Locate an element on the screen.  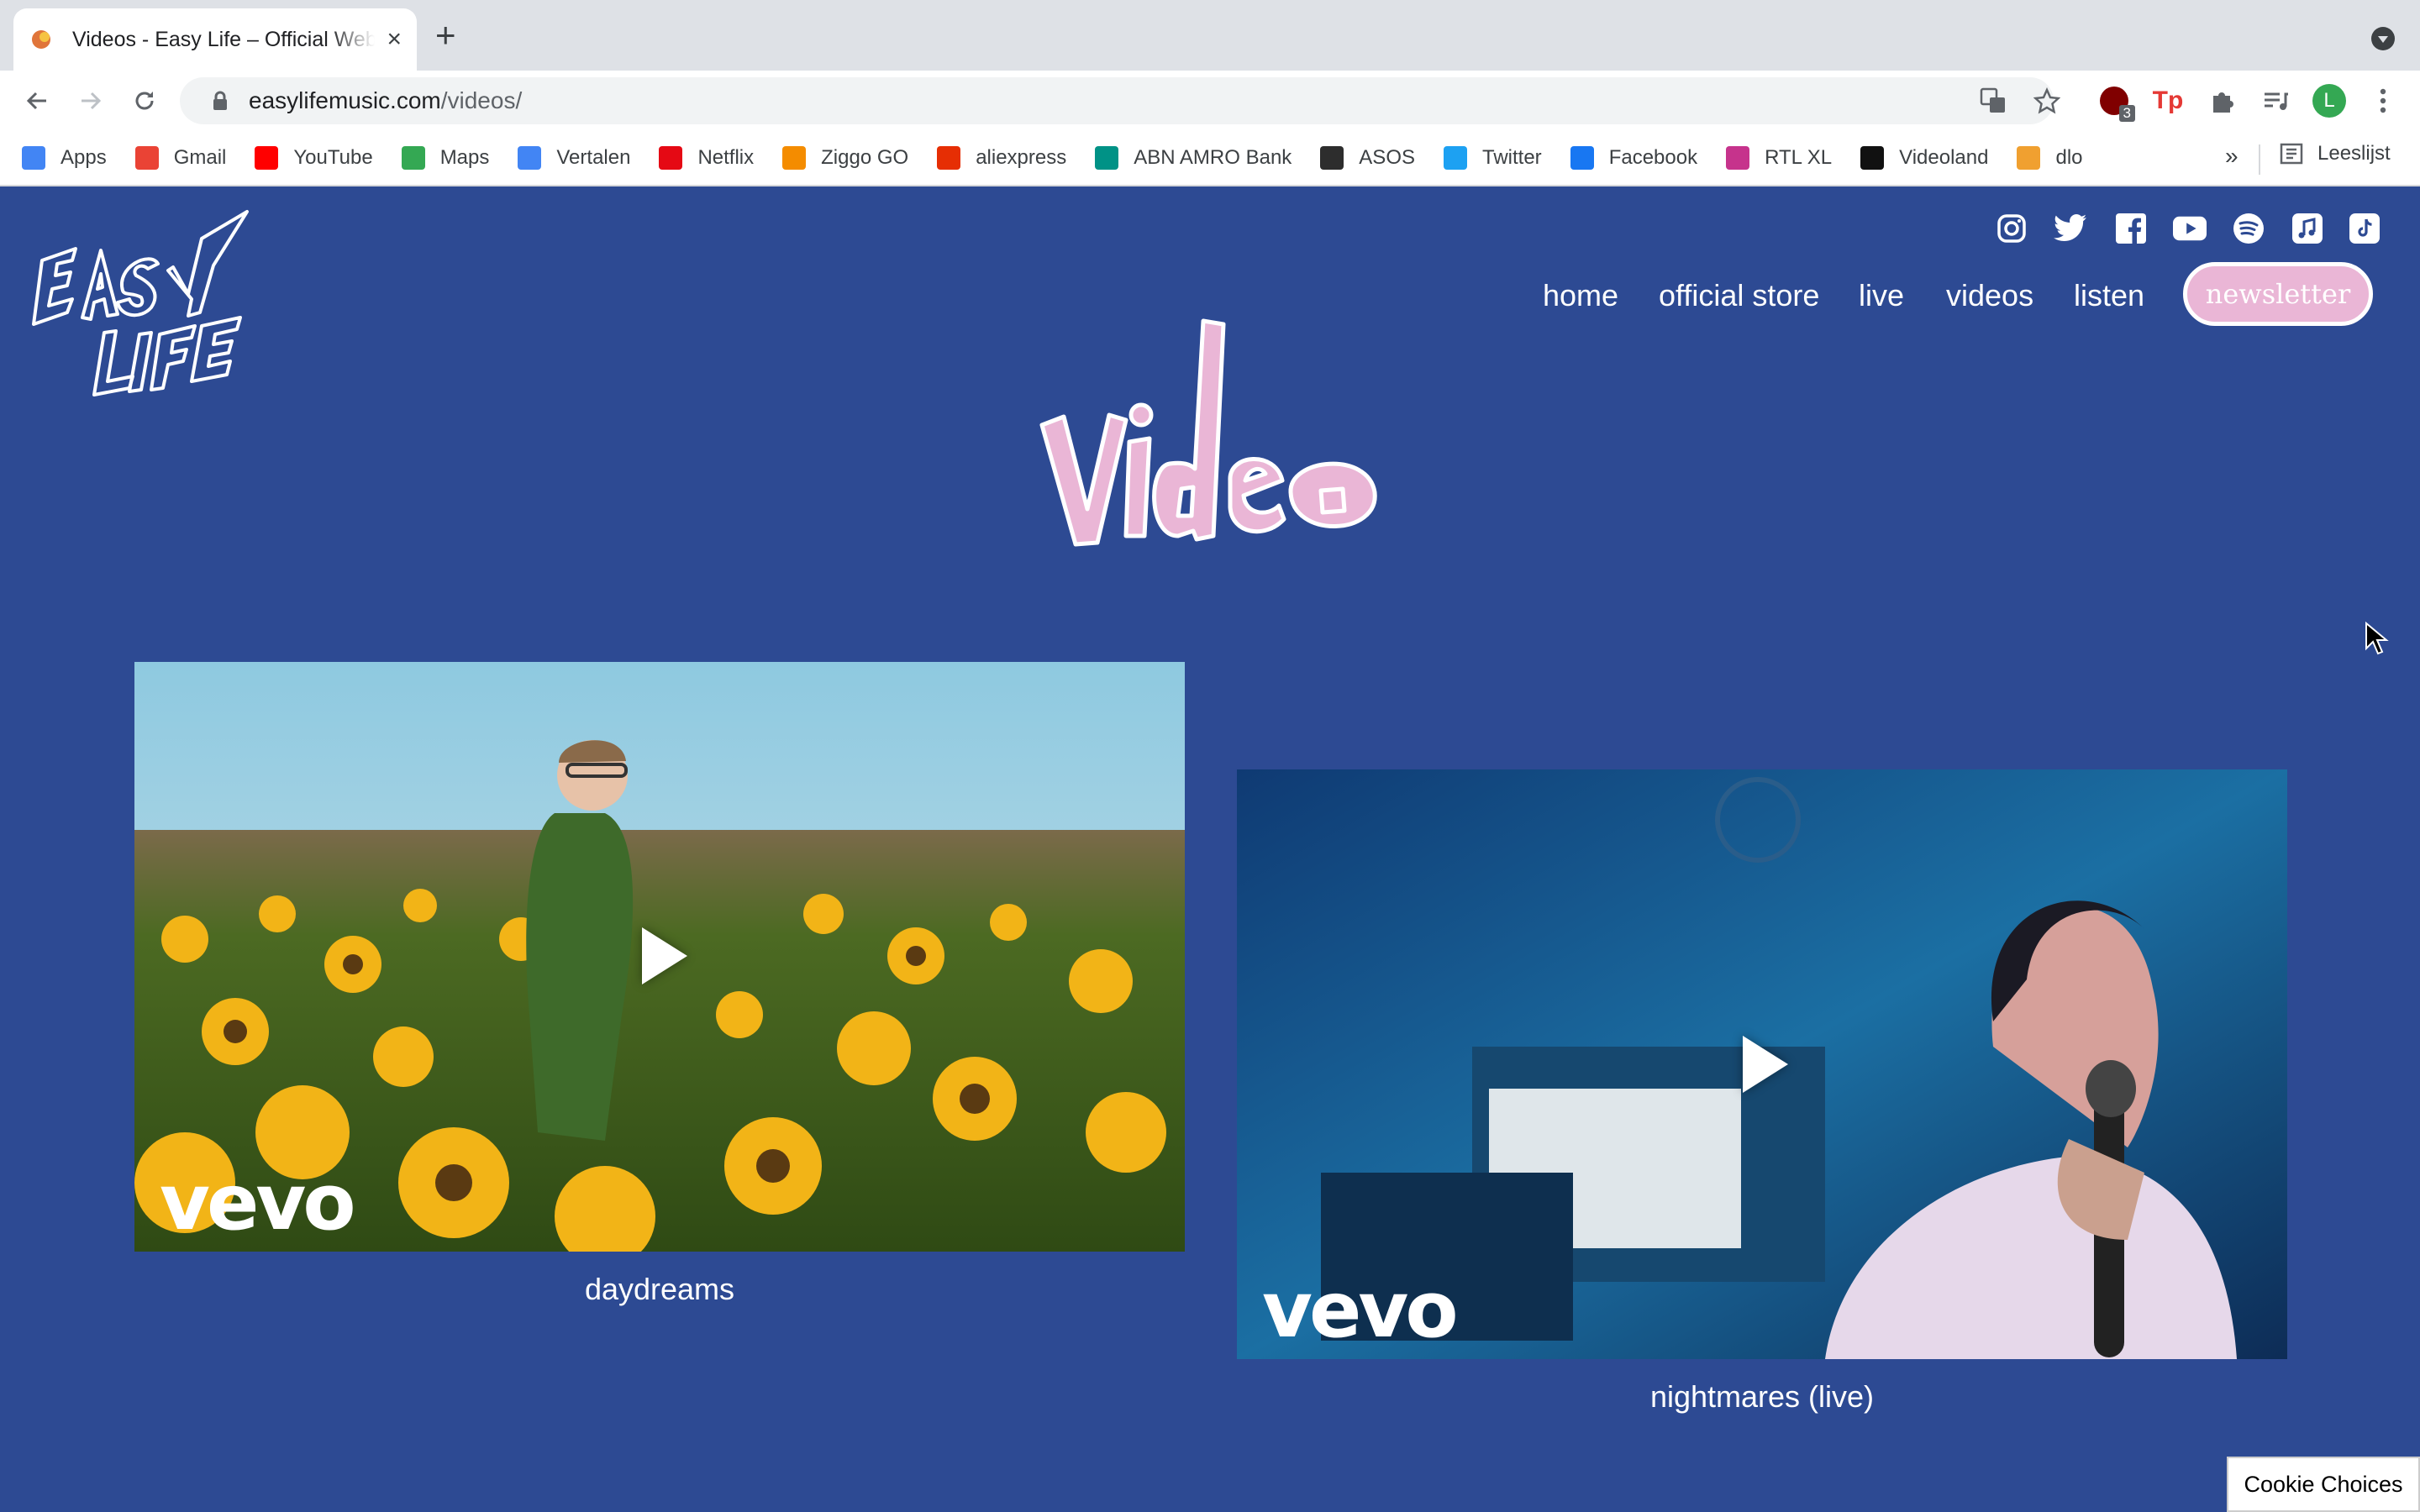
bookmark-star-icon is located at coordinates (2046, 100).